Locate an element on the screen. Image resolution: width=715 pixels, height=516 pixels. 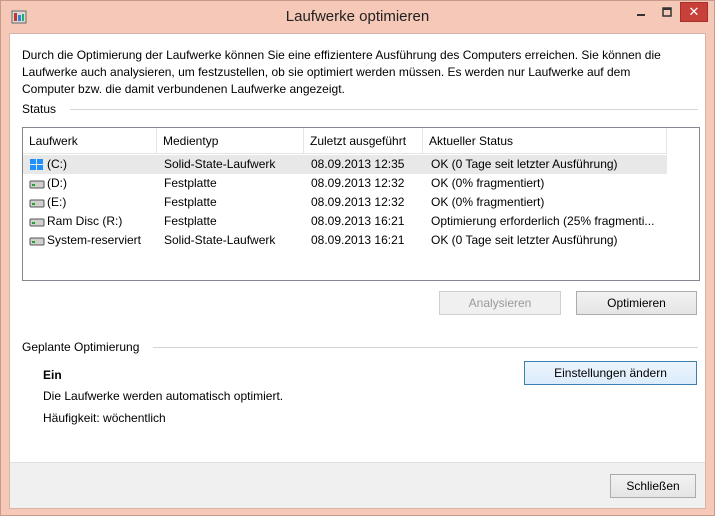
maximize-button is located at coordinates (667, 12).